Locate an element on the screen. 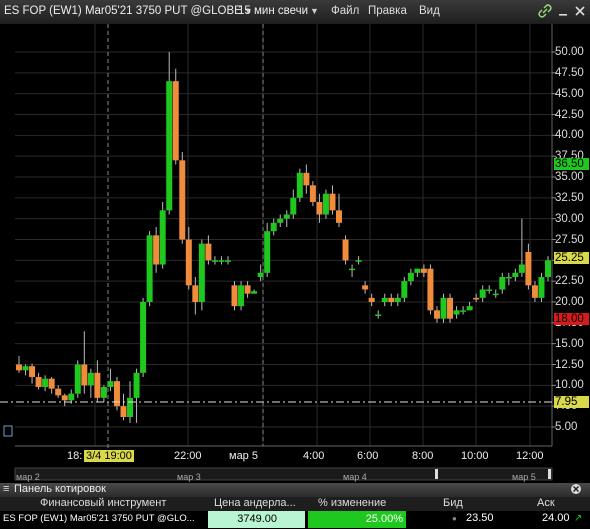 The image size is (590, 529). price-axis-label: 40.00 is located at coordinates (569, 135).